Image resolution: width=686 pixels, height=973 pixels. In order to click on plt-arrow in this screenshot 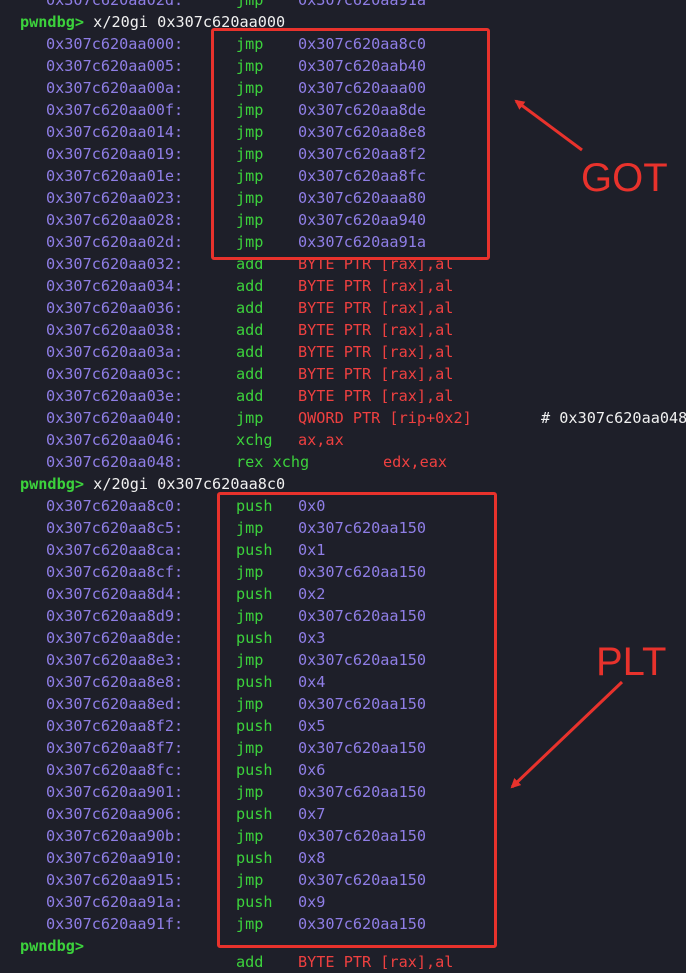, I will do `click(567, 734)`.